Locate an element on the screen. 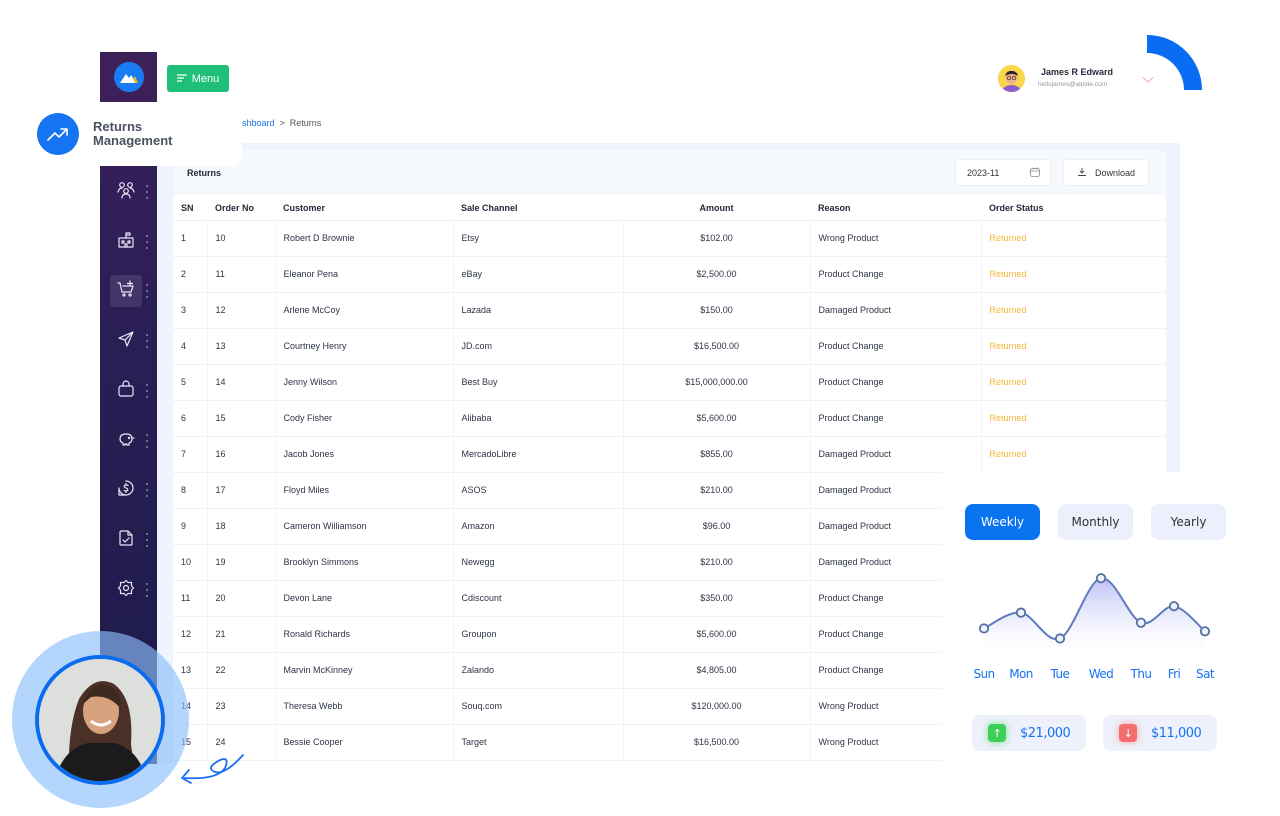  order-no-cell: 15 is located at coordinates (240, 418).